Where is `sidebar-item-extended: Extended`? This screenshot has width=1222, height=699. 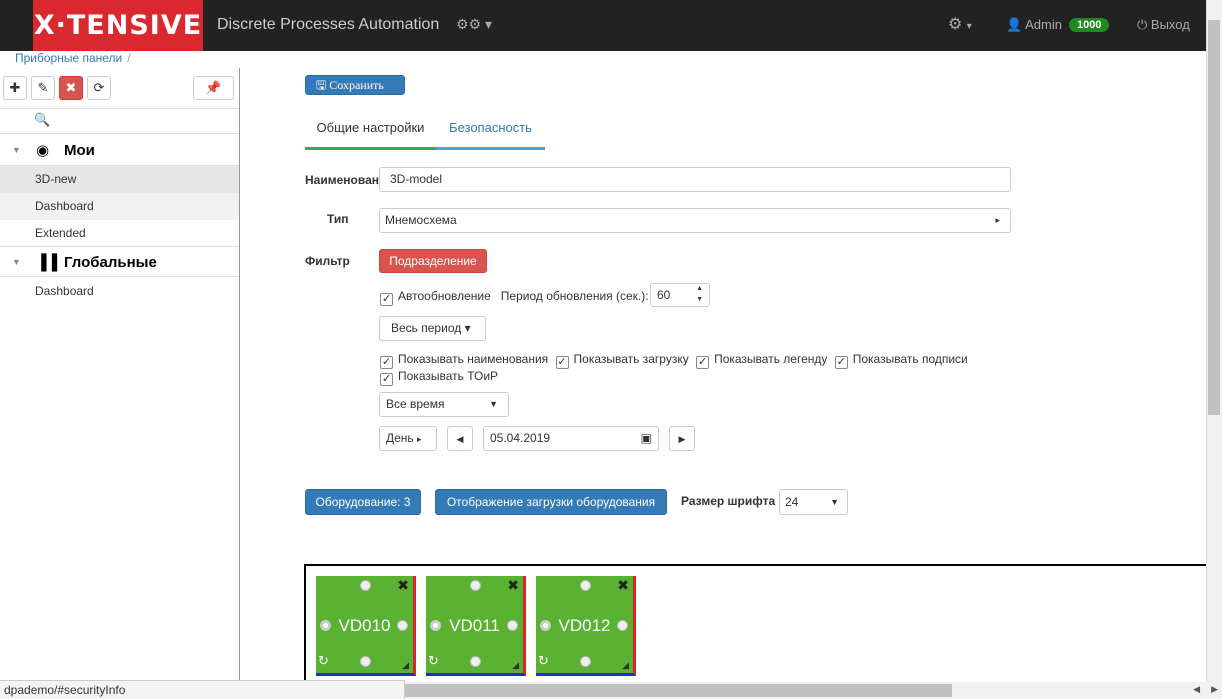
sidebar-item-extended: Extended is located at coordinates (119, 233).